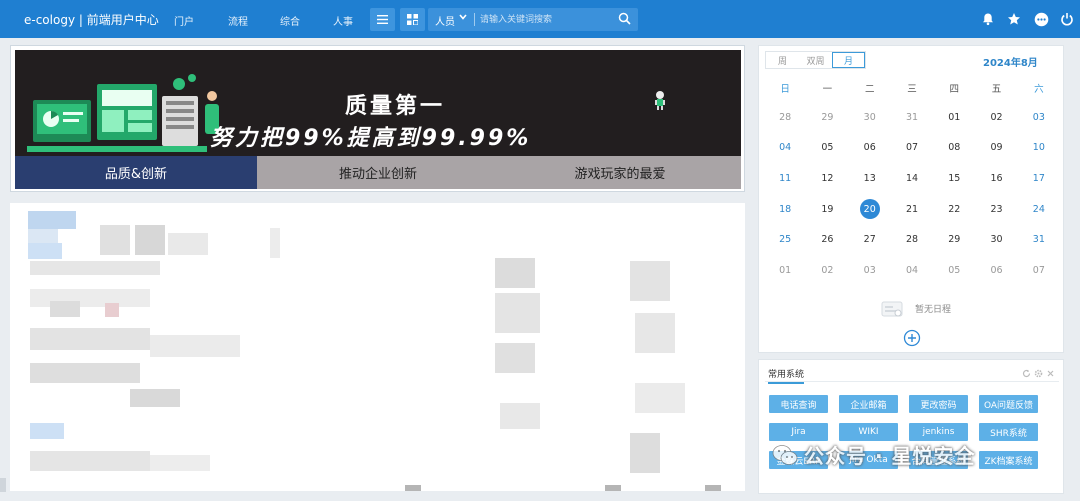 The height and width of the screenshot is (501, 1080). I want to click on search-input, so click(546, 19).